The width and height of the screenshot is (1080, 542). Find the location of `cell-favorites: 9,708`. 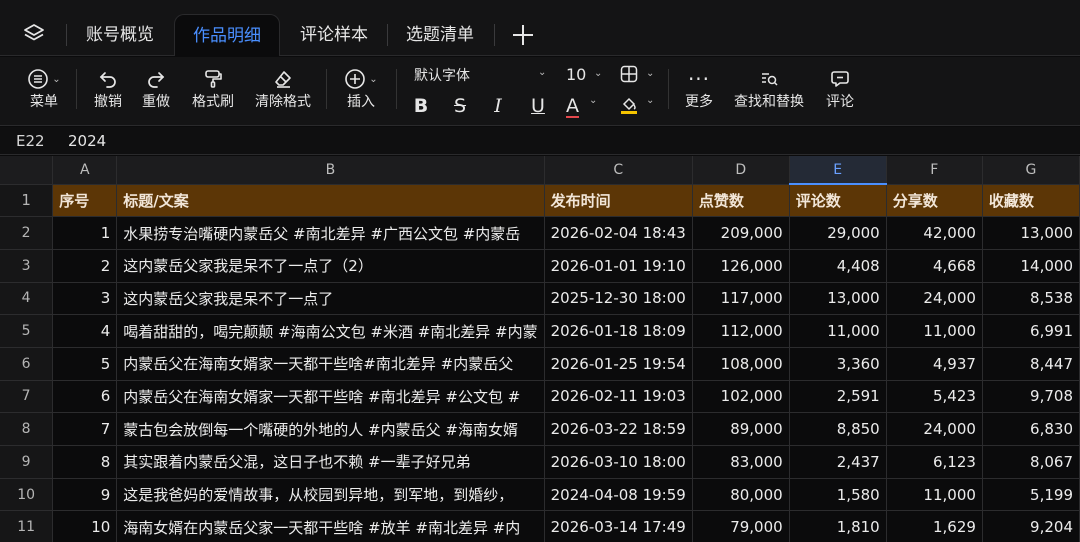

cell-favorites: 9,708 is located at coordinates (1031, 397).